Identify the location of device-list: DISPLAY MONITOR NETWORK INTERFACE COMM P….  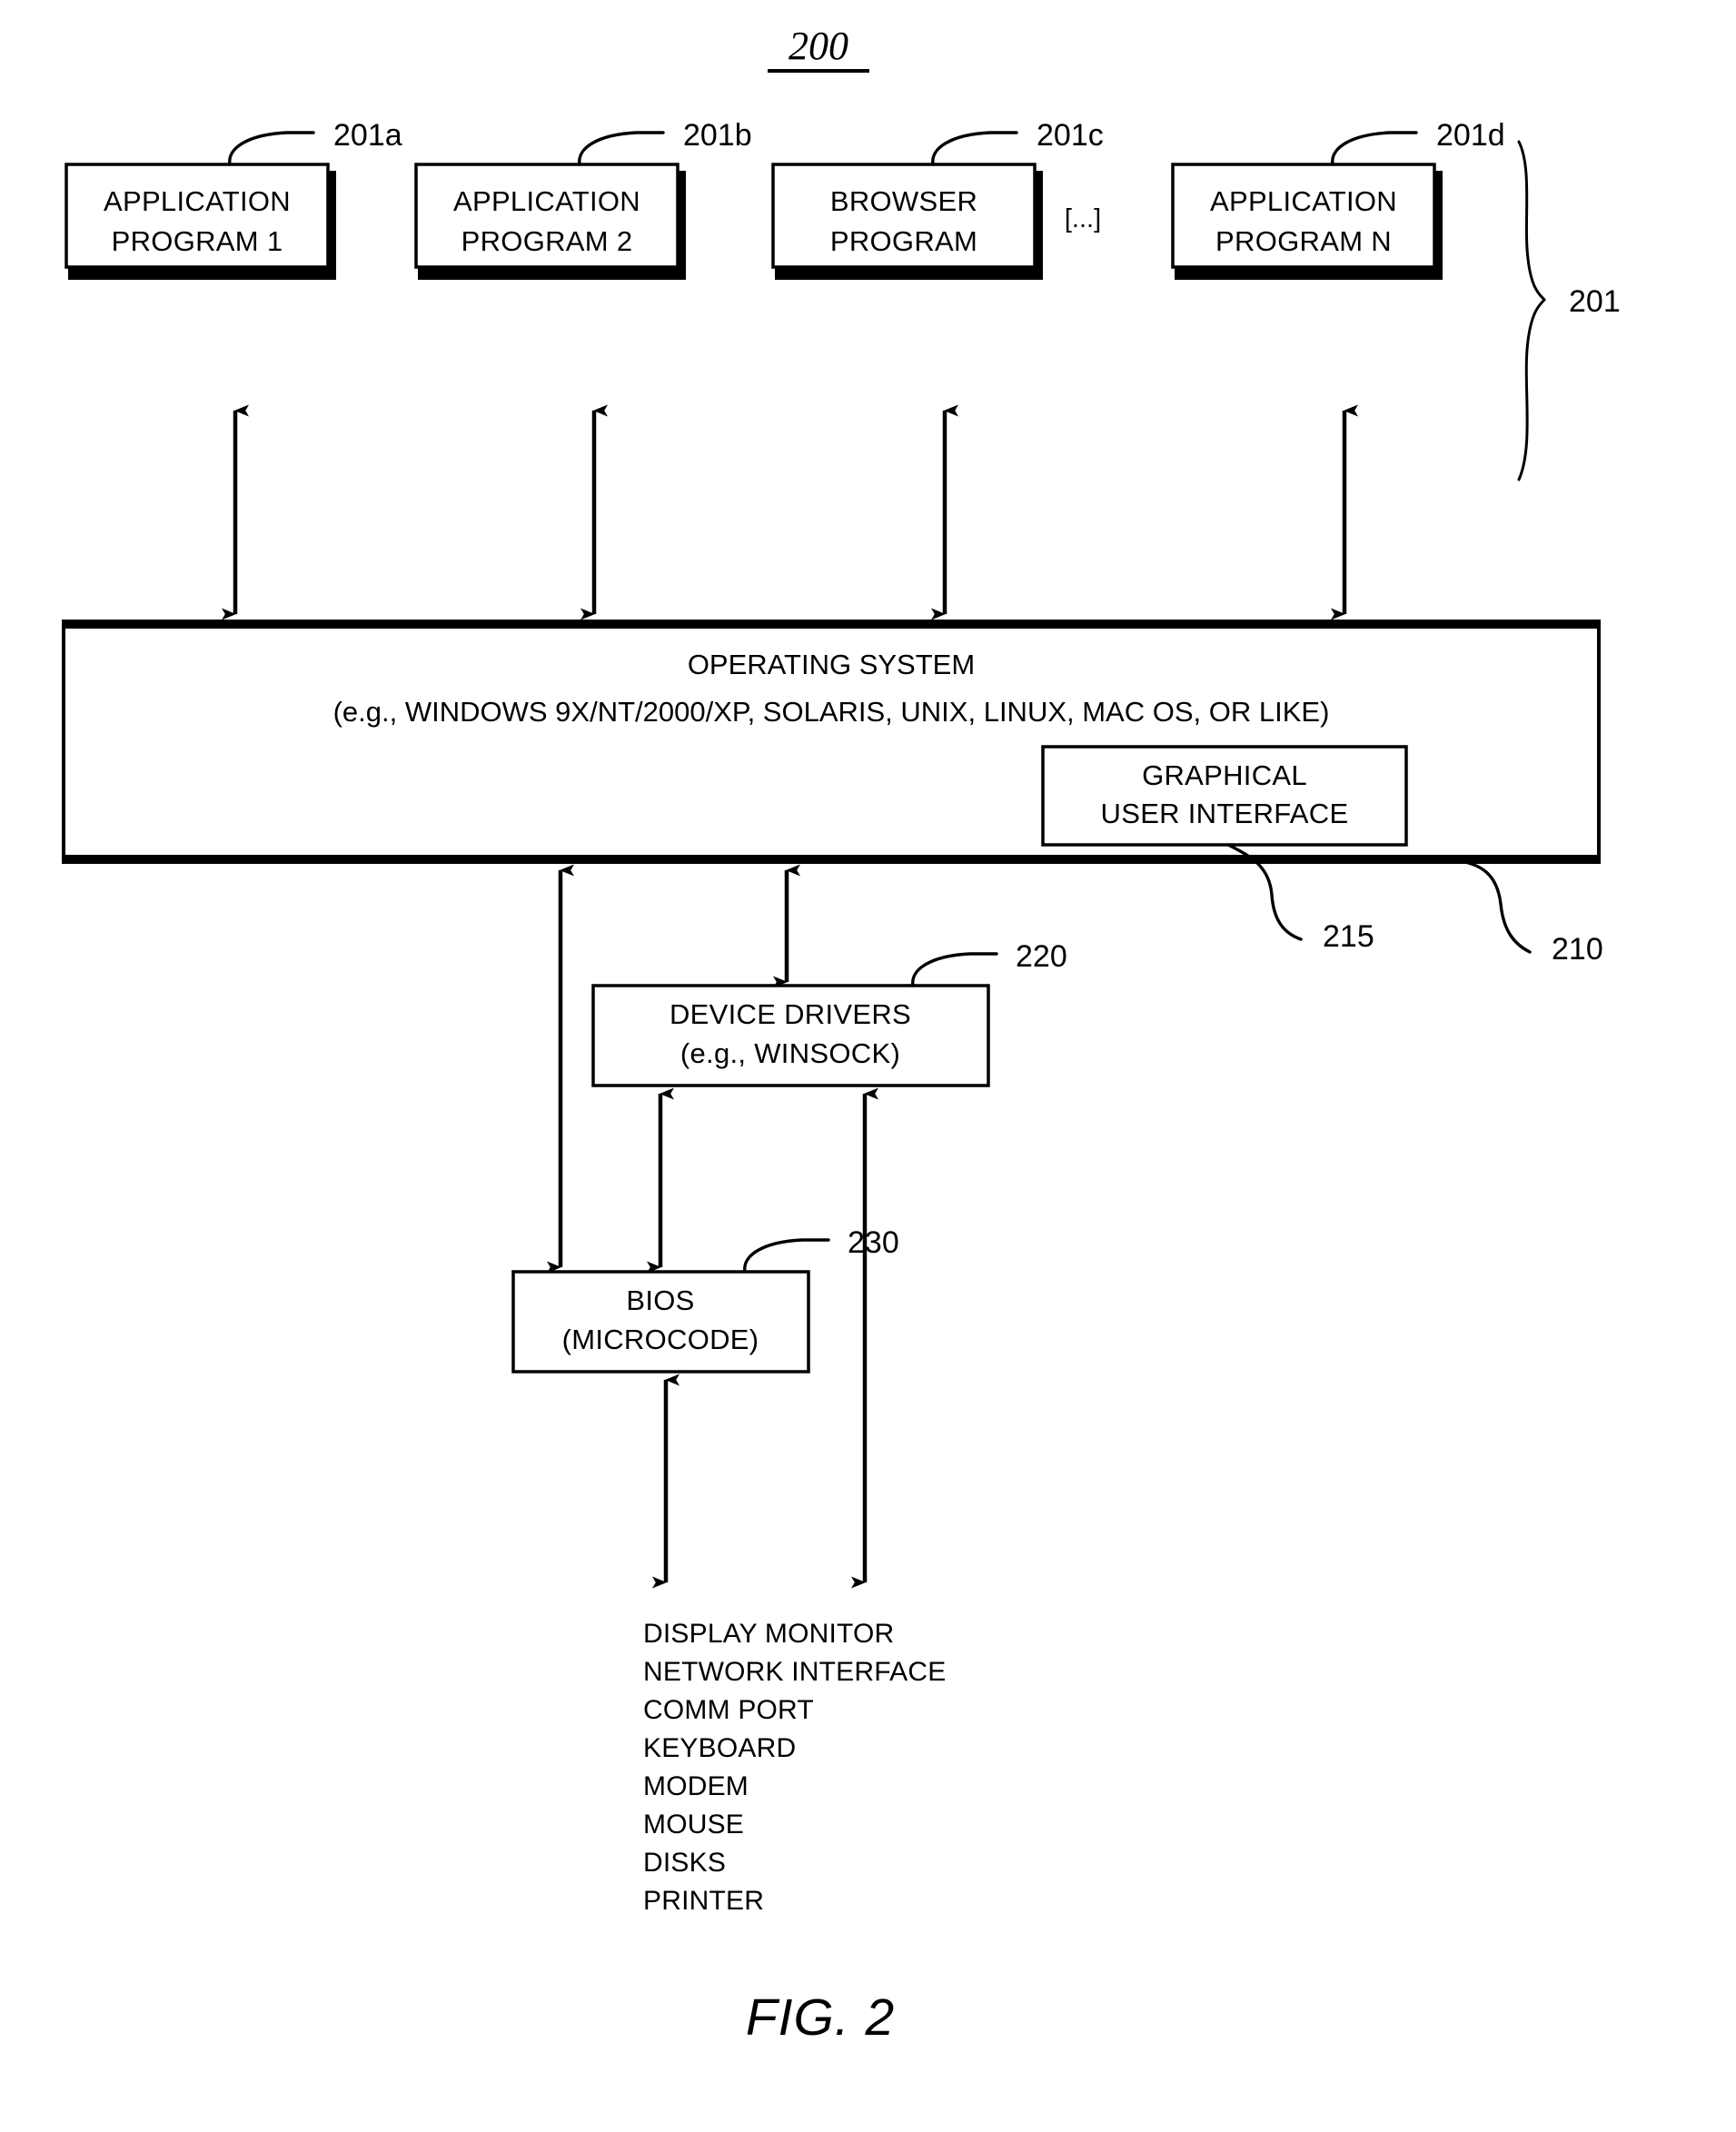
(794, 1767).